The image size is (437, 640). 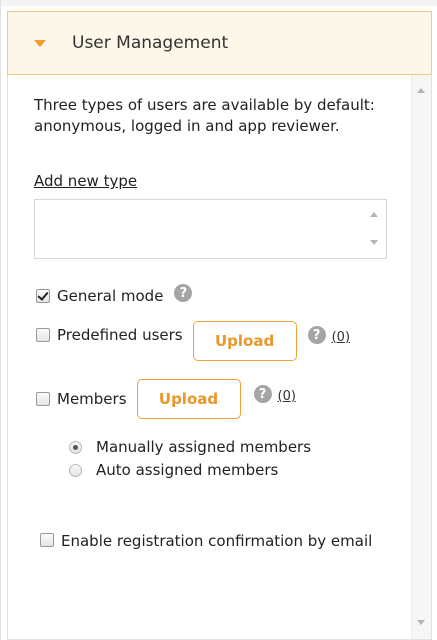 I want to click on manual-members-row: Manually assigned members, so click(x=190, y=447).